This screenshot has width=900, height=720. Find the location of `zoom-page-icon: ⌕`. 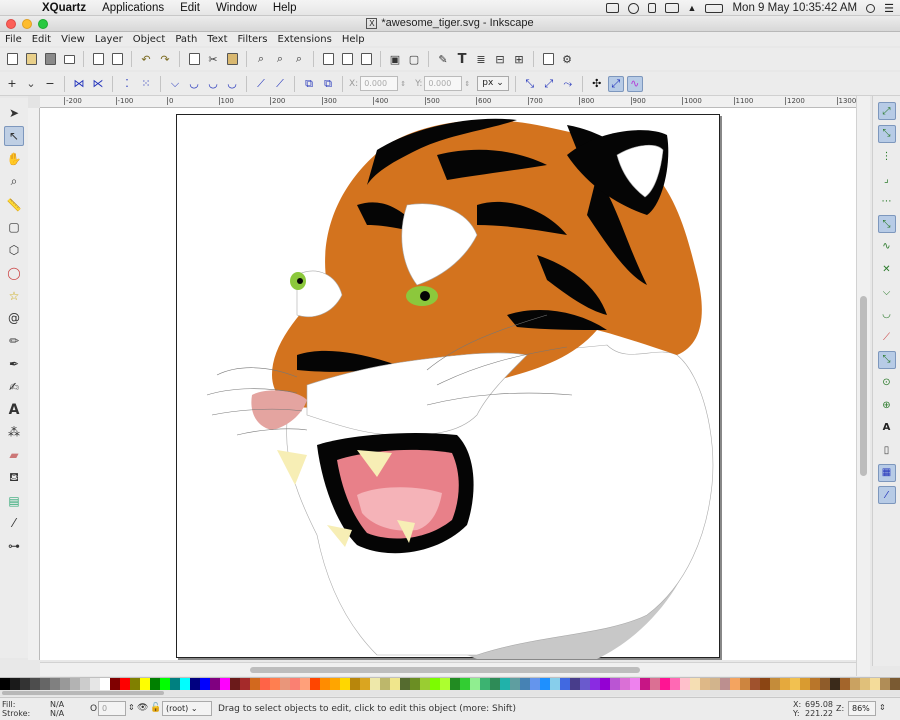

zoom-page-icon: ⌕ is located at coordinates (299, 59).